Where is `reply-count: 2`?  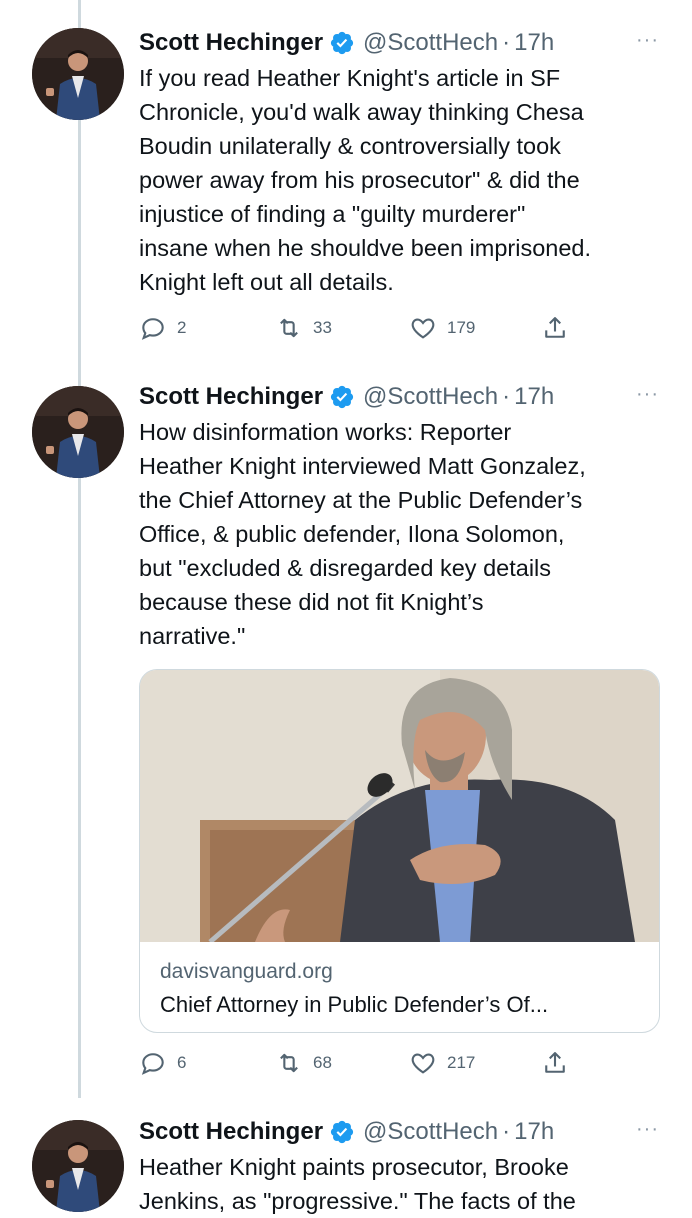
reply-count: 2 is located at coordinates (182, 327).